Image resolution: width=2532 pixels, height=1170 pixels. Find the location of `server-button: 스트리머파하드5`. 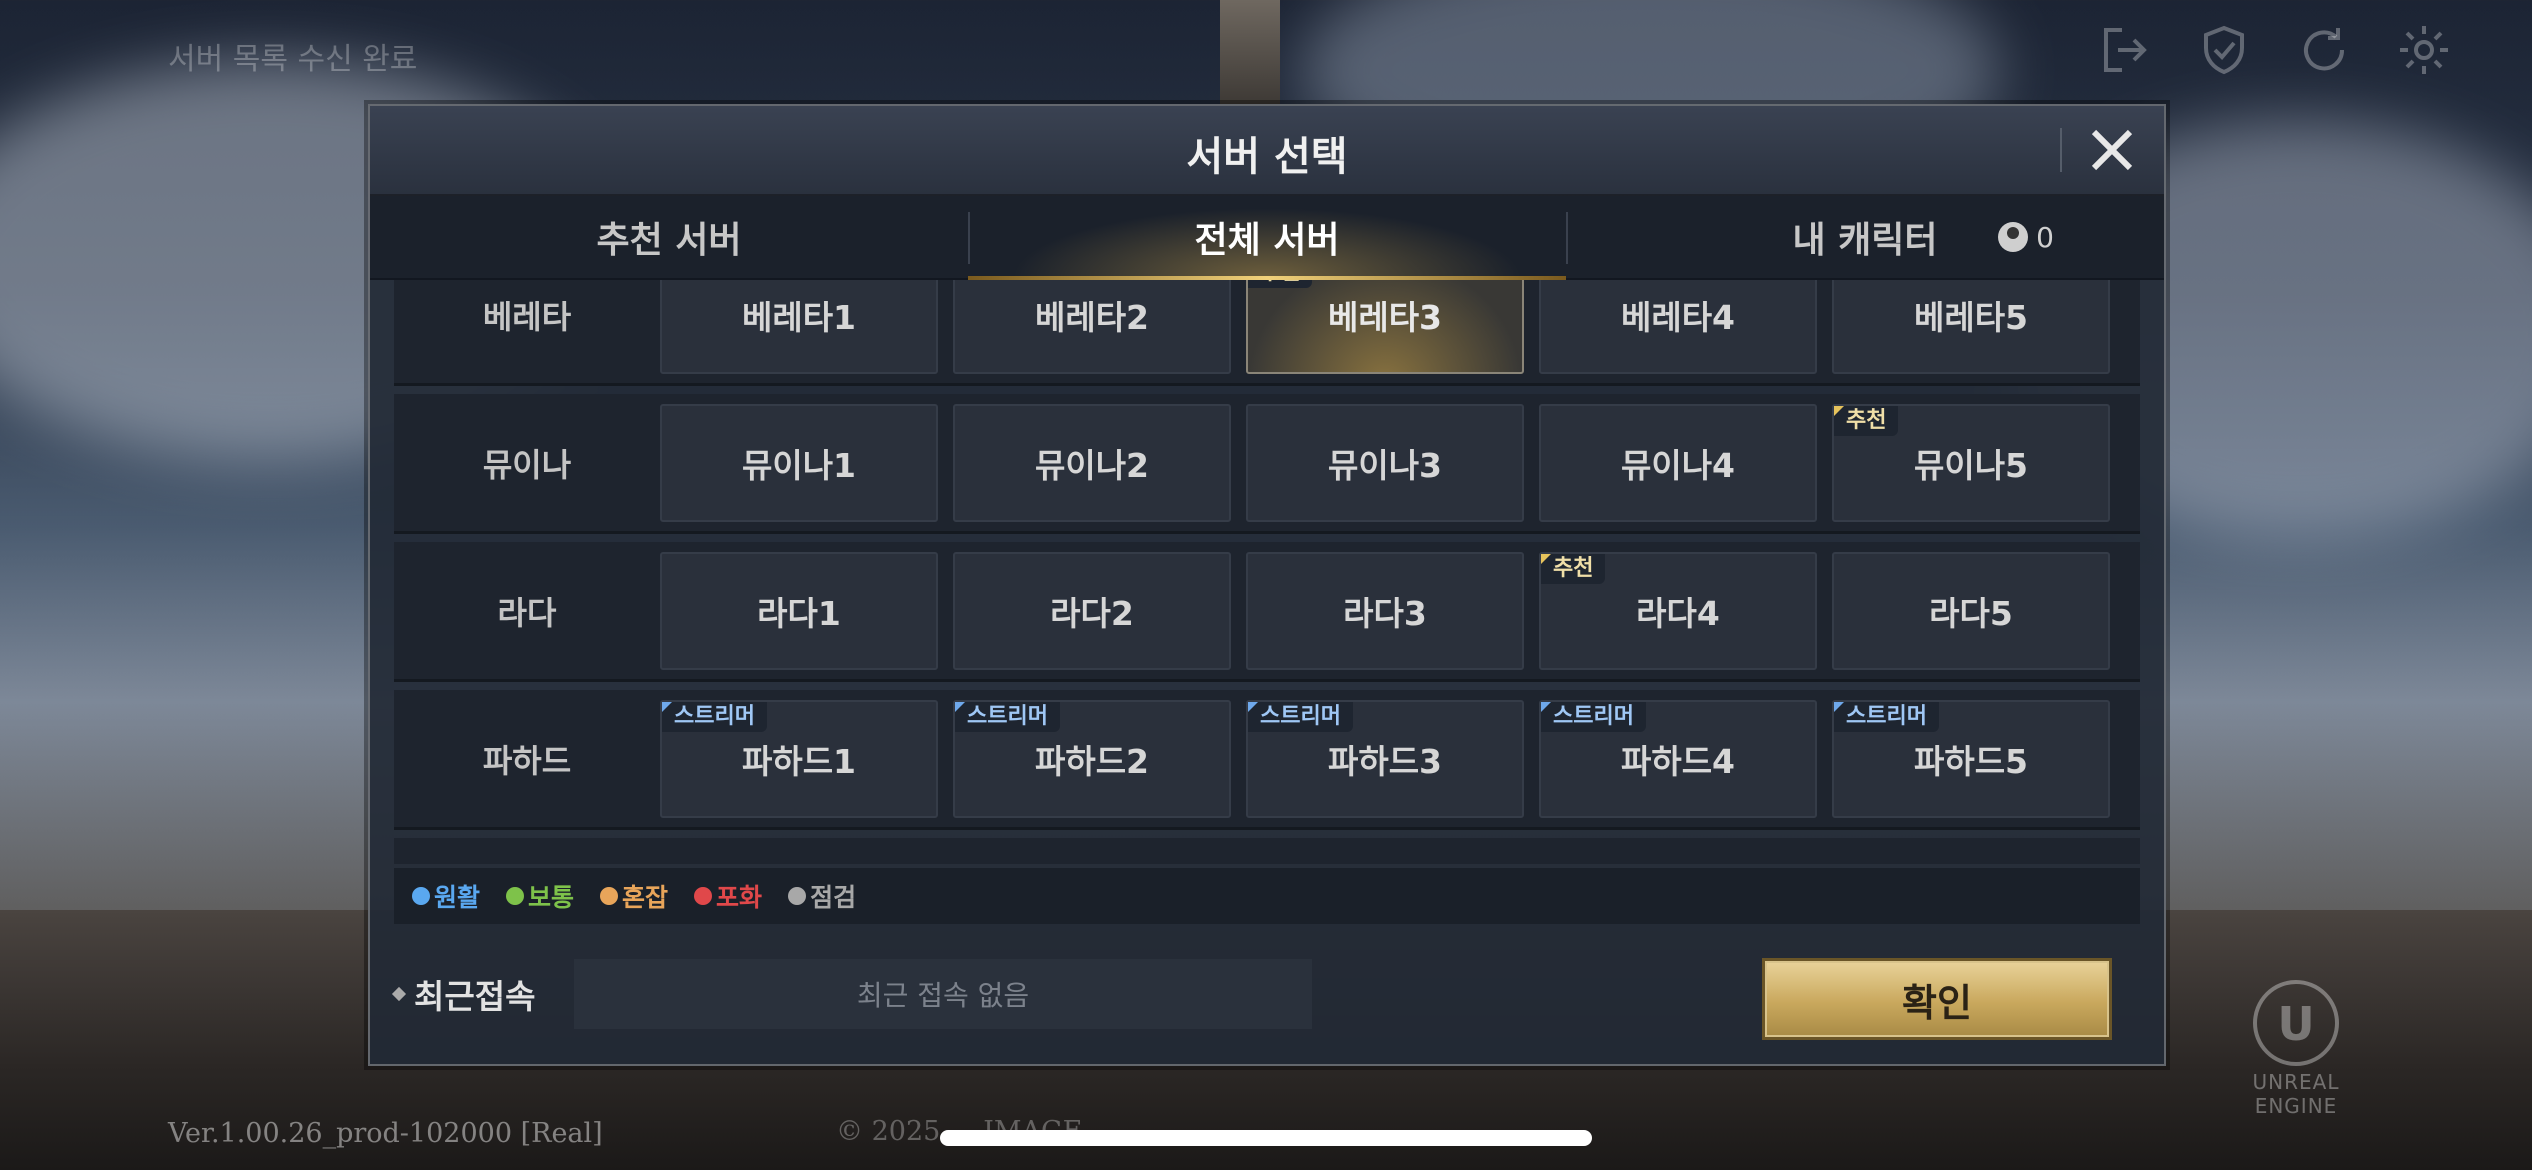

server-button: 스트리머파하드5 is located at coordinates (1971, 758).